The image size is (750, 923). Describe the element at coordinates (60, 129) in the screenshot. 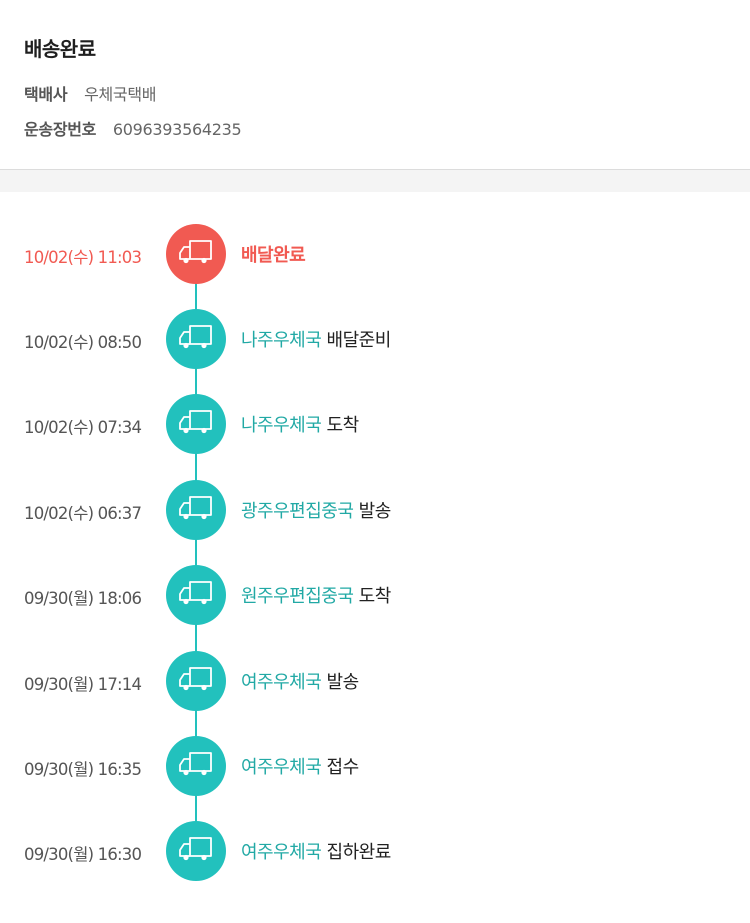

I see `tracking-label: 운송장번호` at that location.